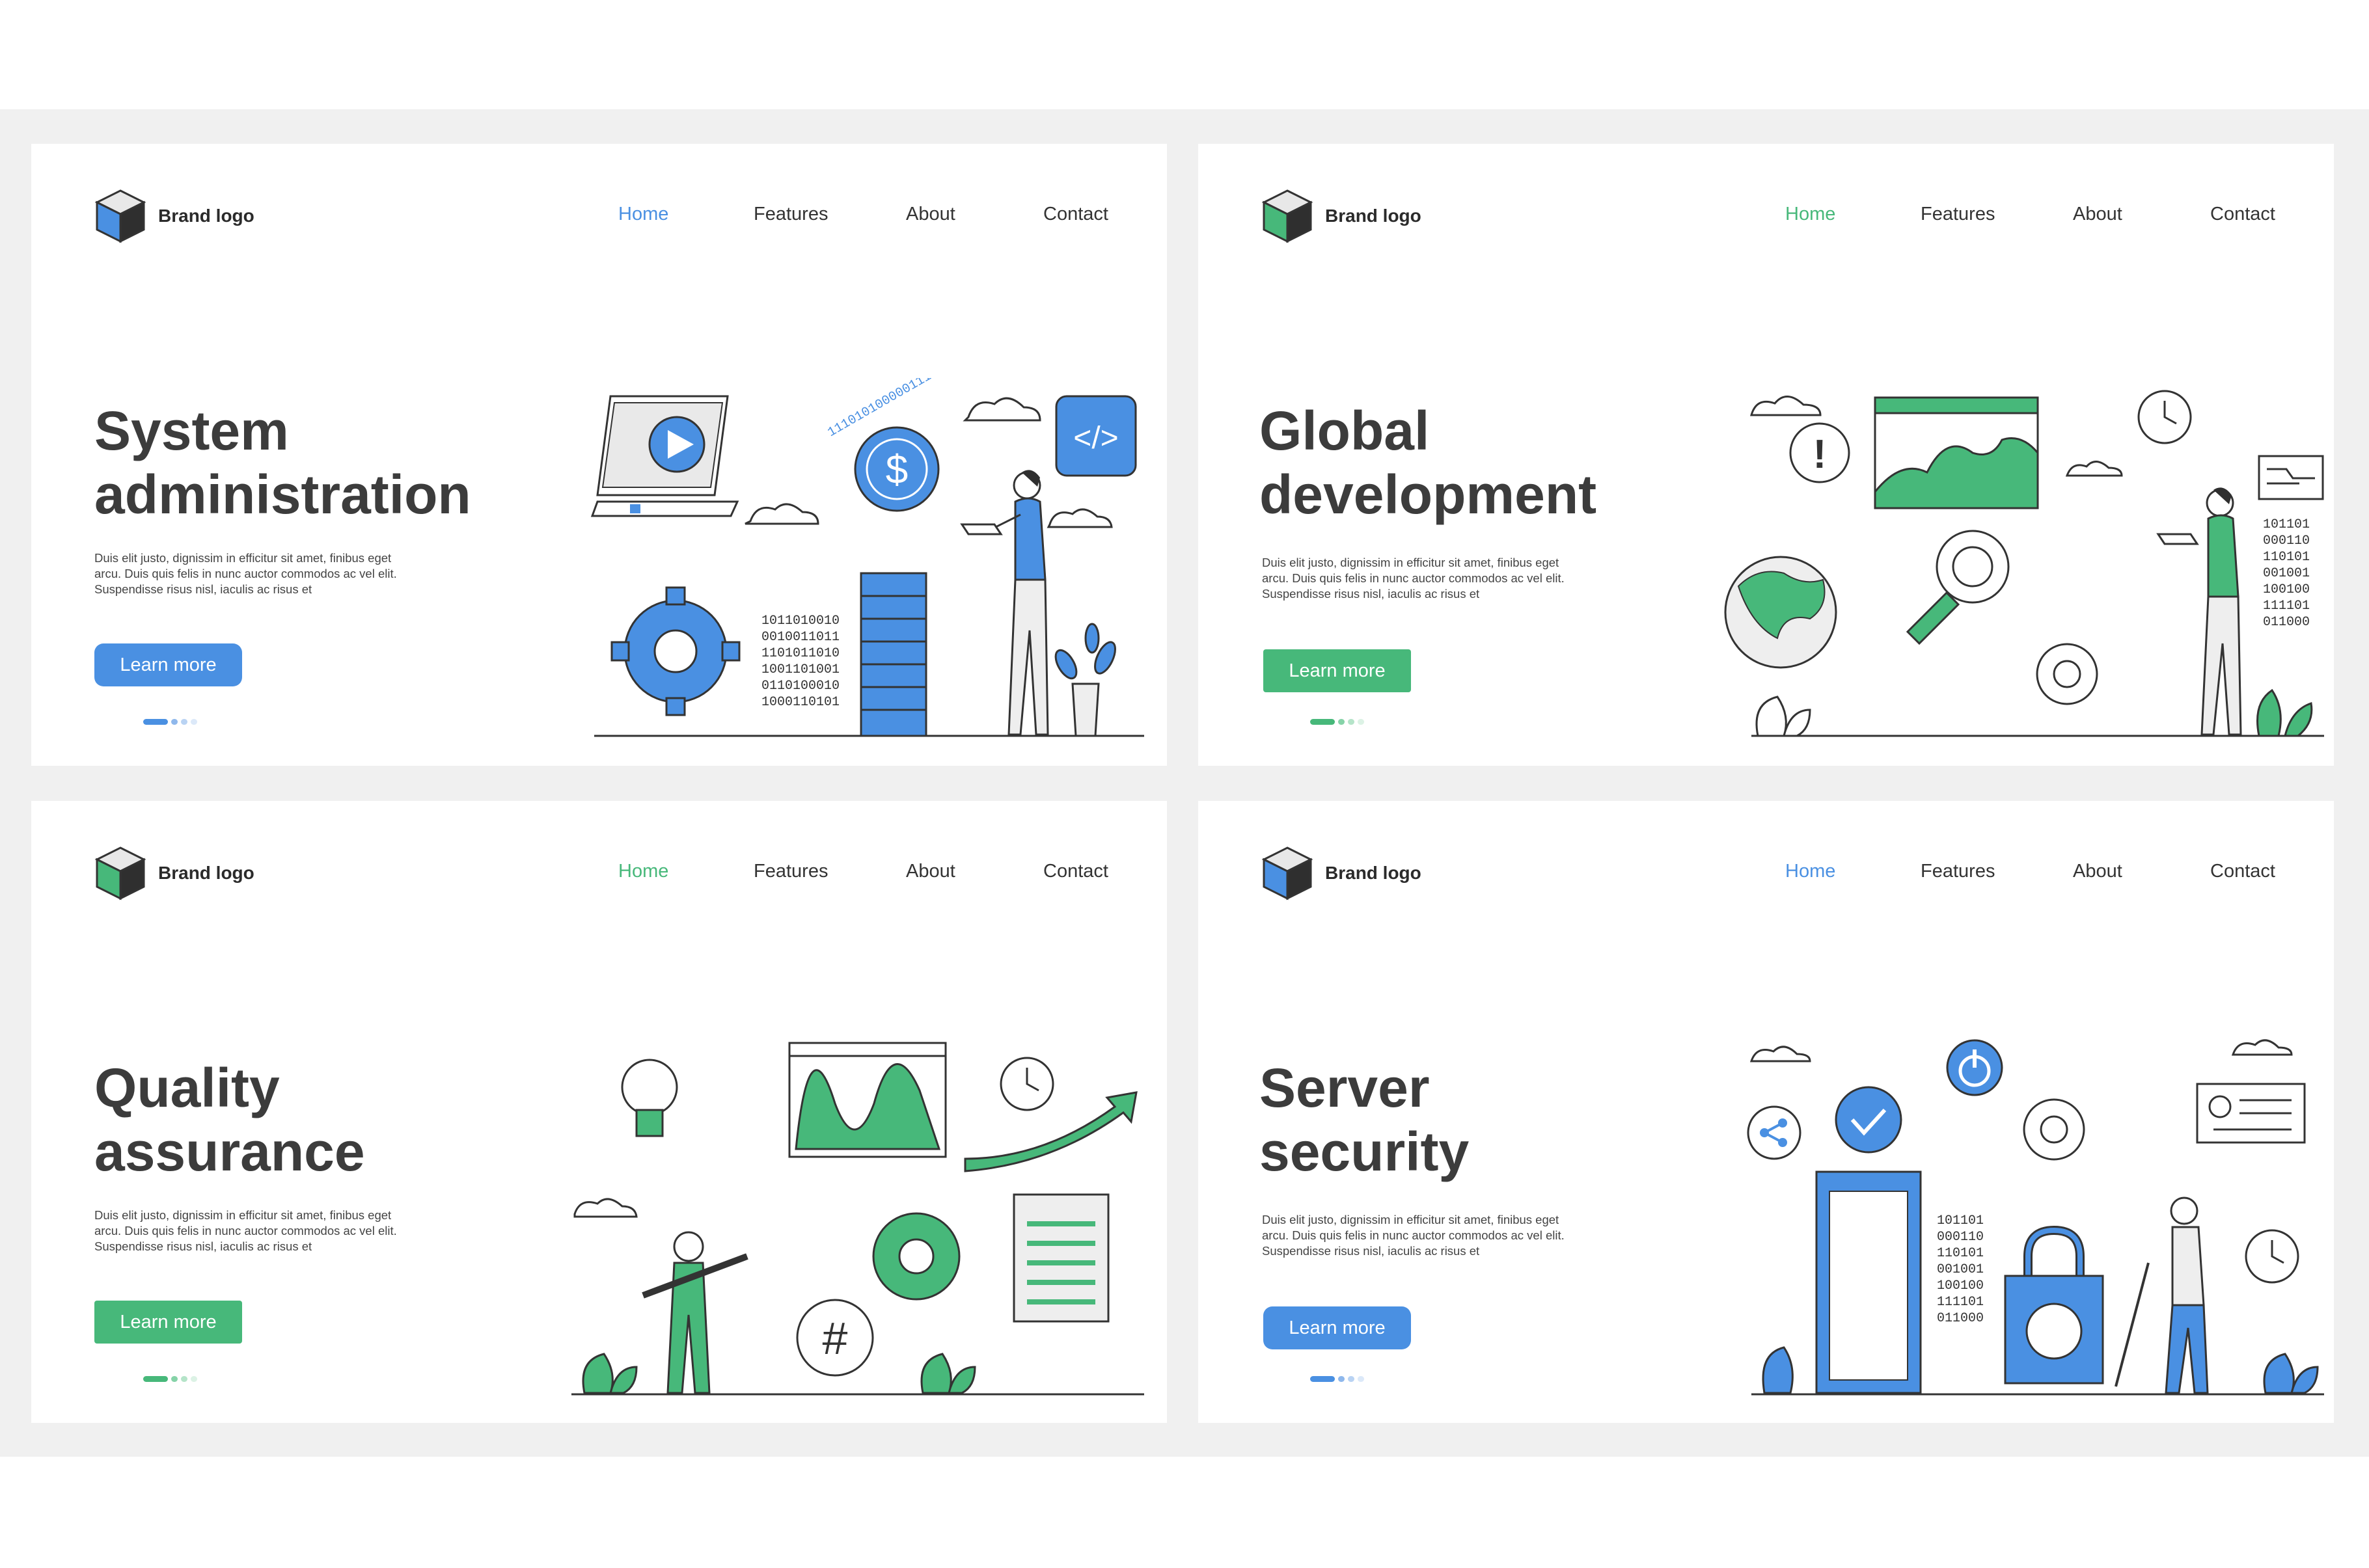 The height and width of the screenshot is (1568, 2369). I want to click on svg-text: 001001, so click(1960, 1270).